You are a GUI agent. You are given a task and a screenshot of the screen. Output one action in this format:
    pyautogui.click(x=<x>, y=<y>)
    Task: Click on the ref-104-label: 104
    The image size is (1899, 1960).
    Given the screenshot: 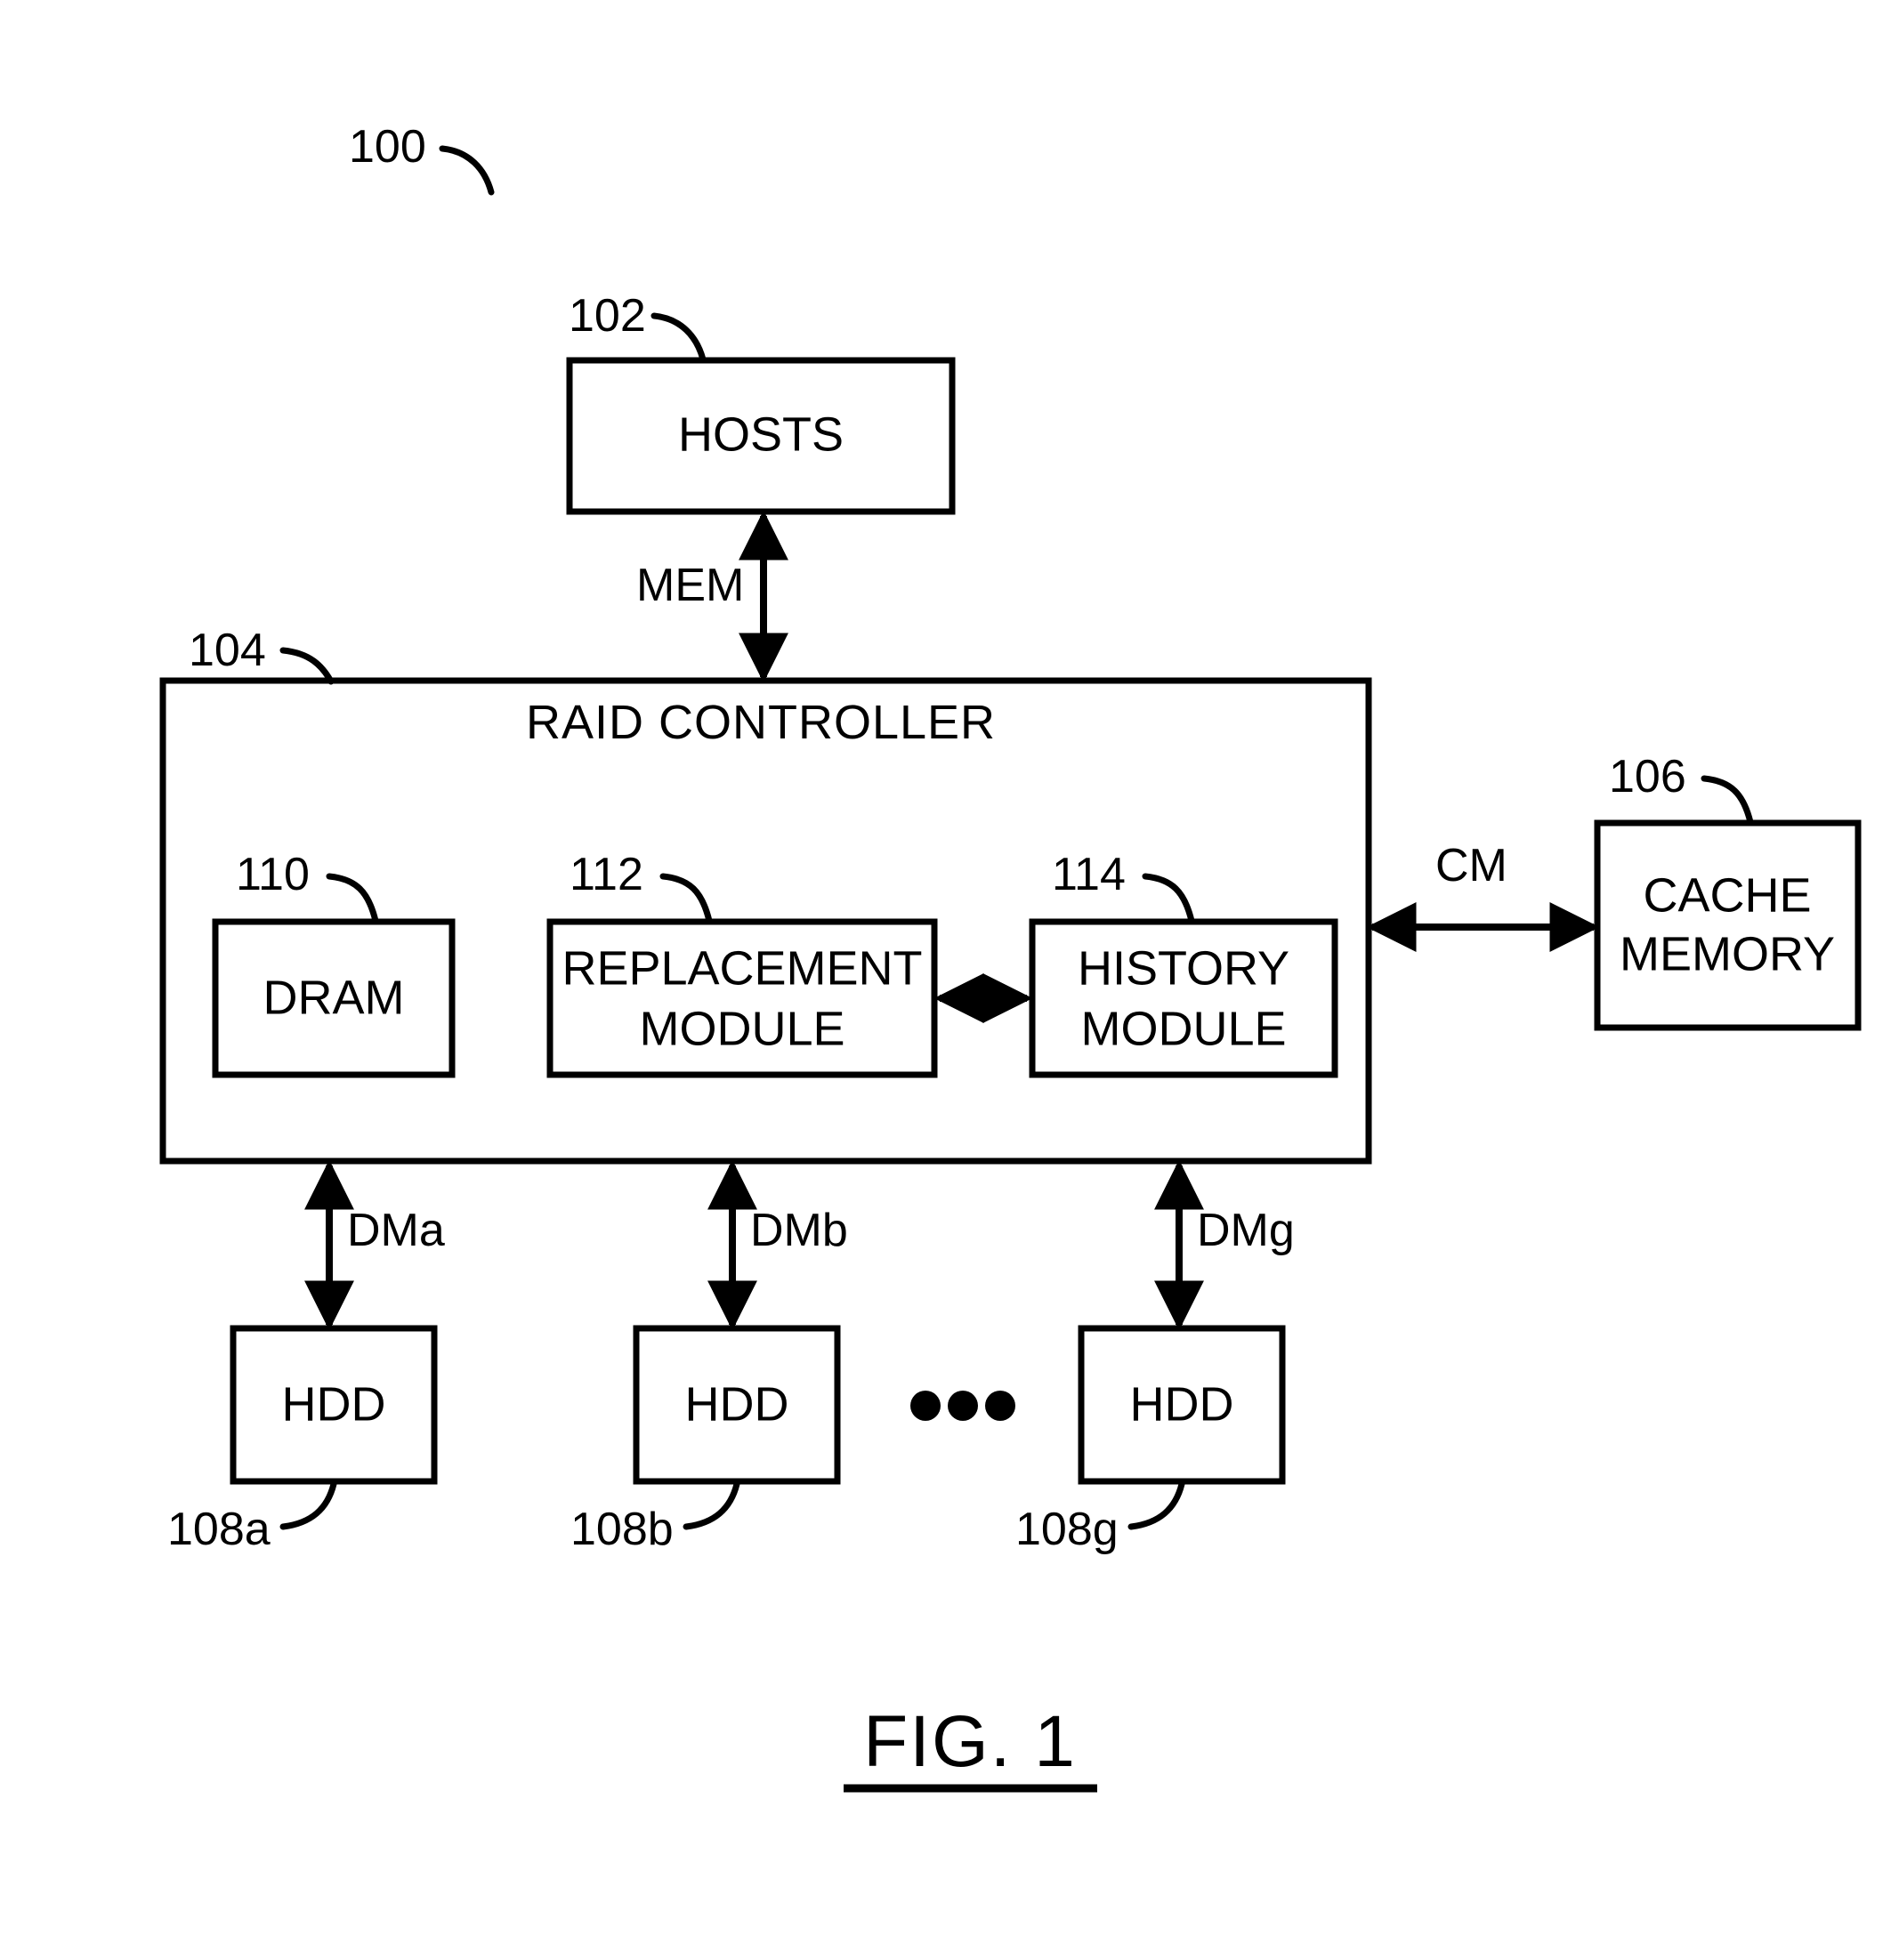 What is the action you would take?
    pyautogui.click(x=227, y=651)
    